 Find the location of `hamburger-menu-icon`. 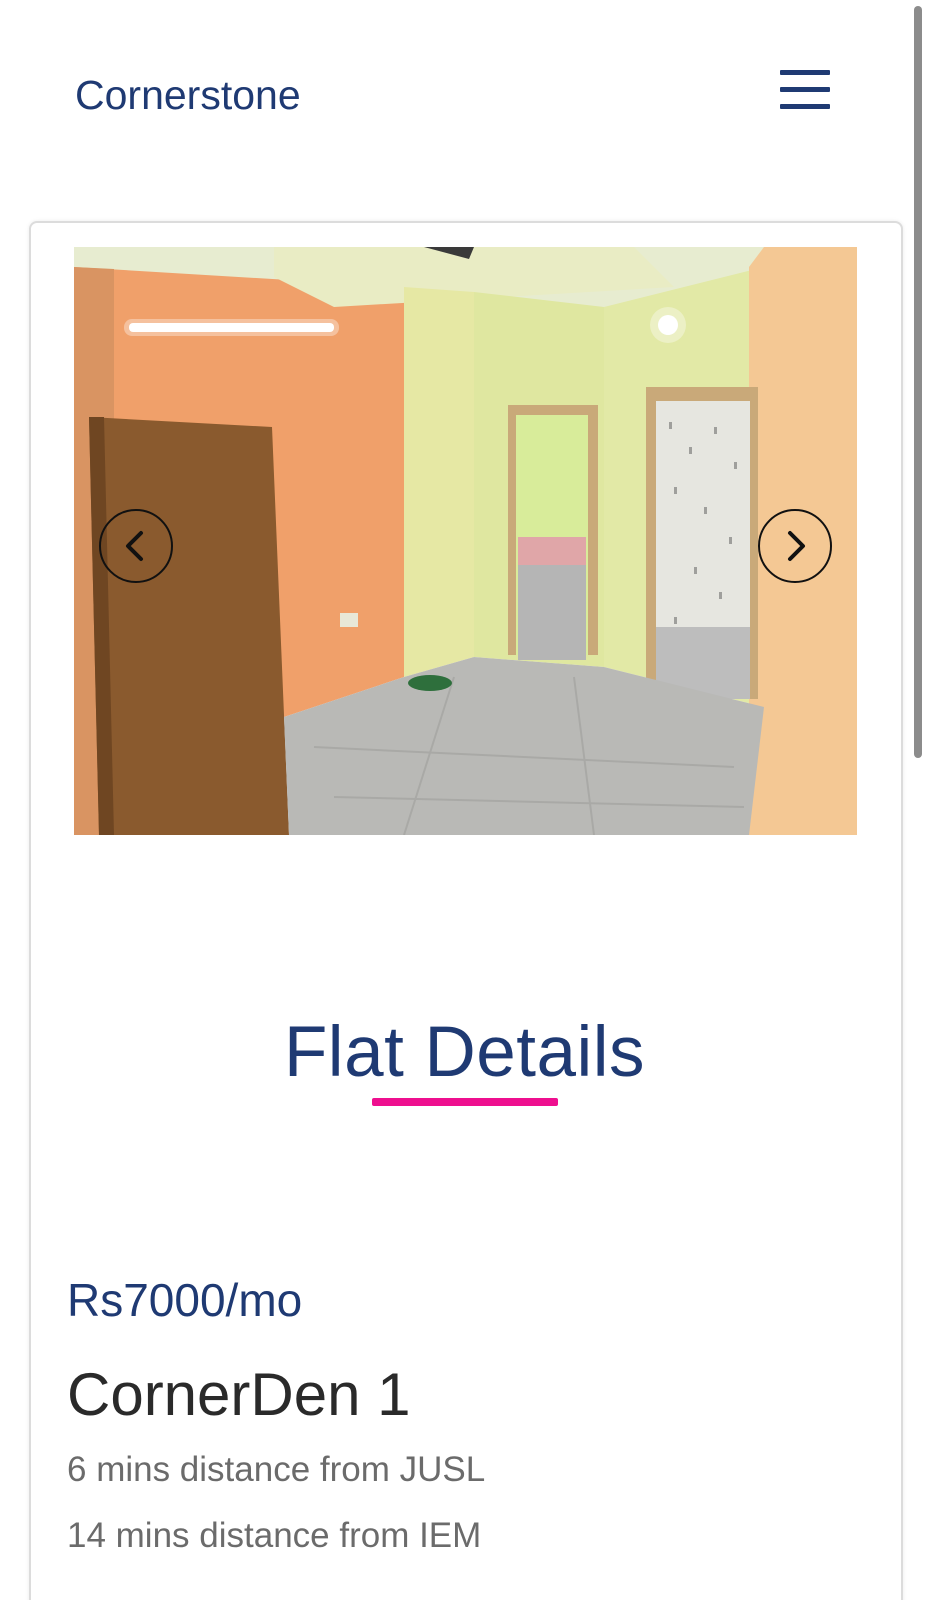

hamburger-menu-icon is located at coordinates (806, 90).